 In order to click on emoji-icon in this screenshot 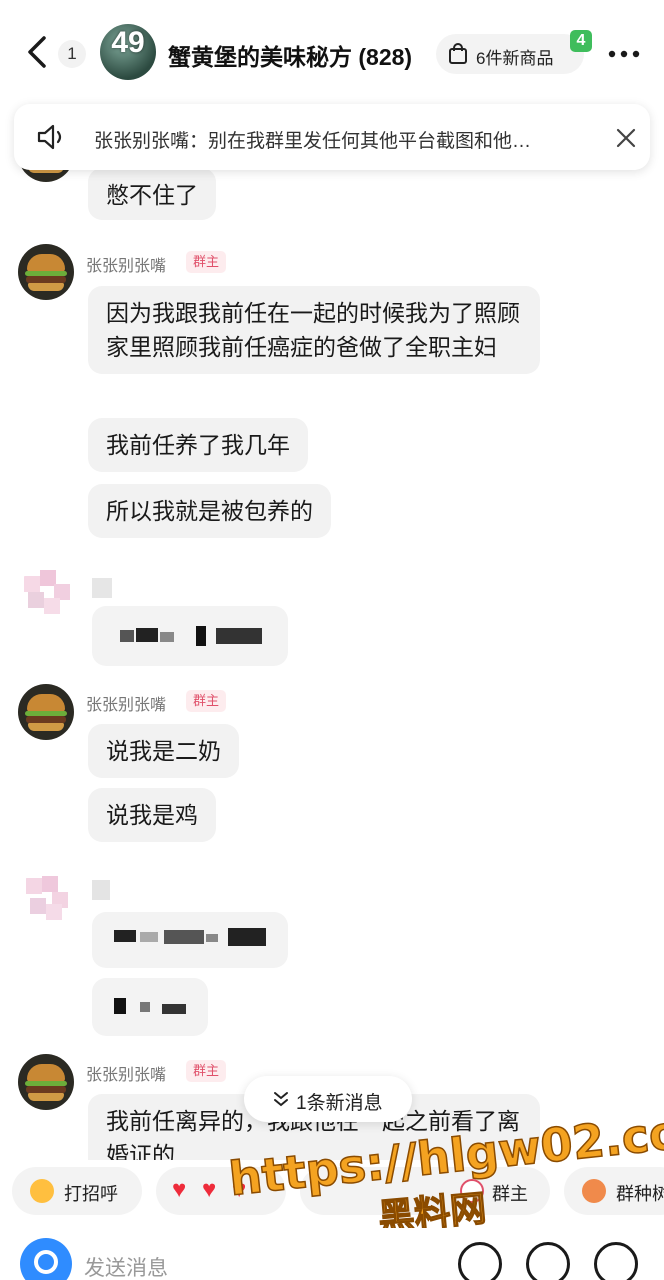, I will do `click(548, 1261)`.